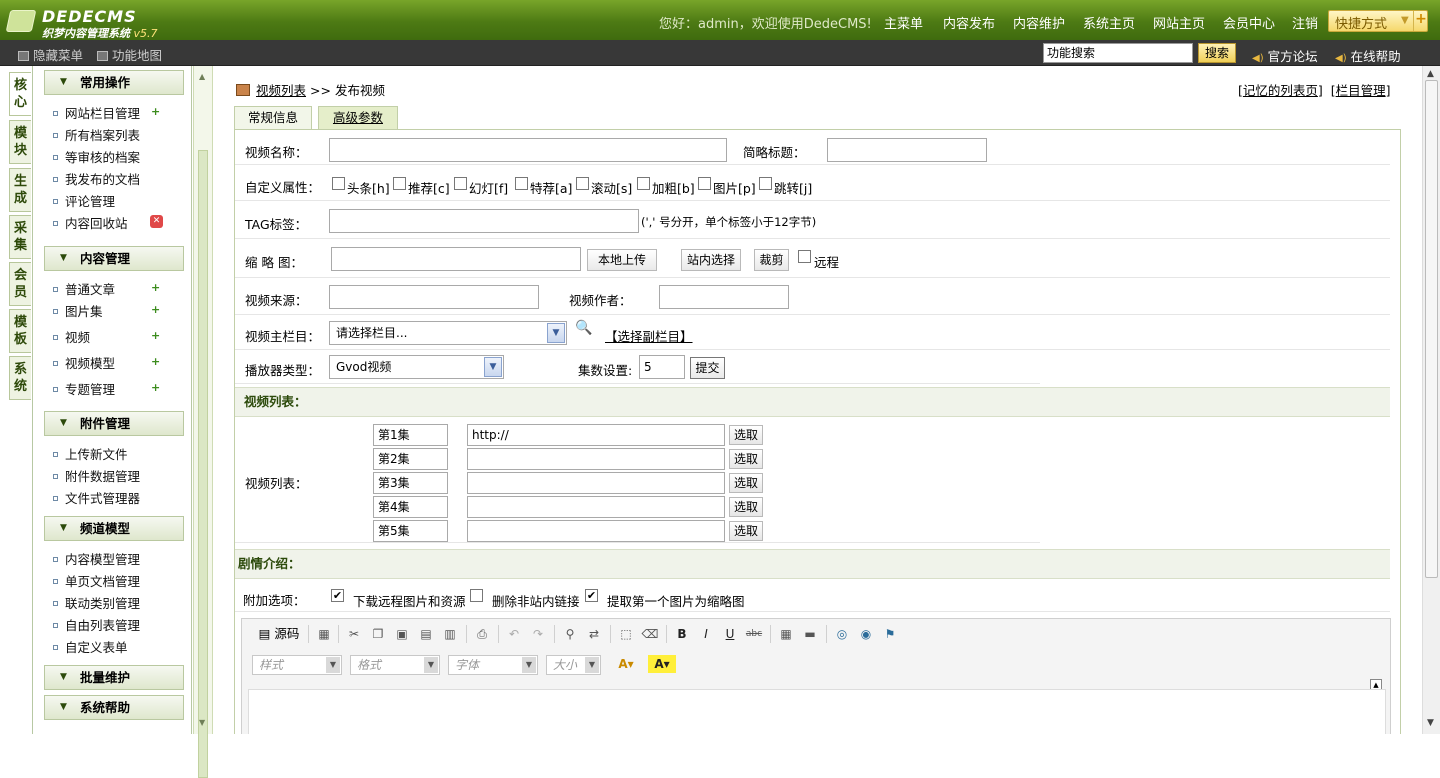 This screenshot has height=778, width=1440. What do you see at coordinates (410, 531) in the screenshot?
I see `episode-name-input: 第5集` at bounding box center [410, 531].